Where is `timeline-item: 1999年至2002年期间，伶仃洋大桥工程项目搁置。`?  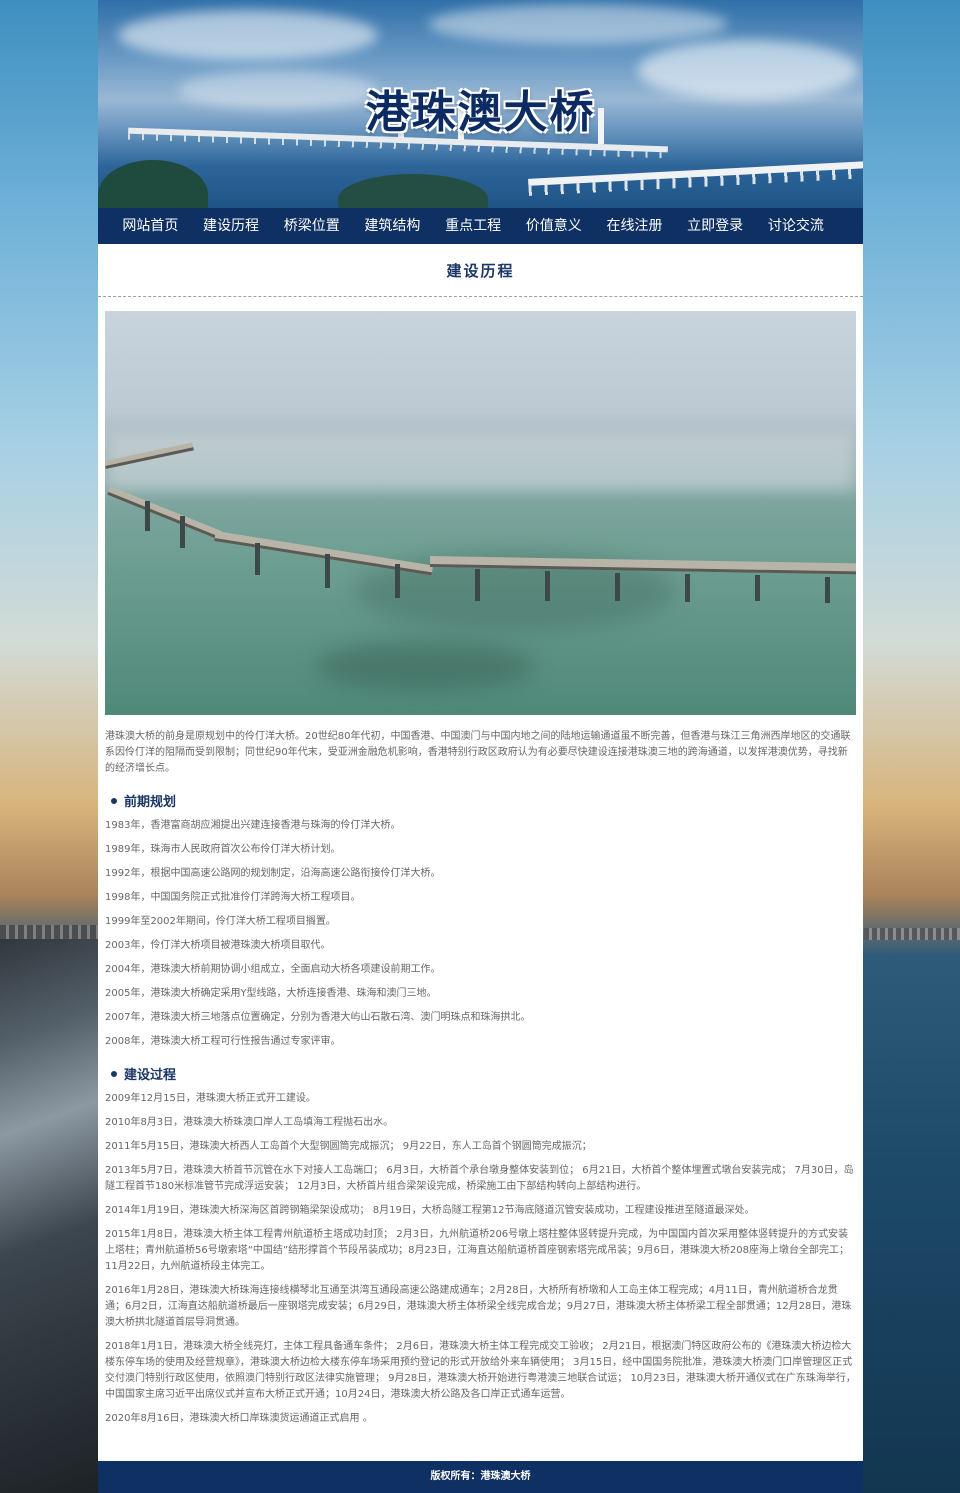 timeline-item: 1999年至2002年期间，伶仃洋大桥工程项目搁置。 is located at coordinates (220, 921).